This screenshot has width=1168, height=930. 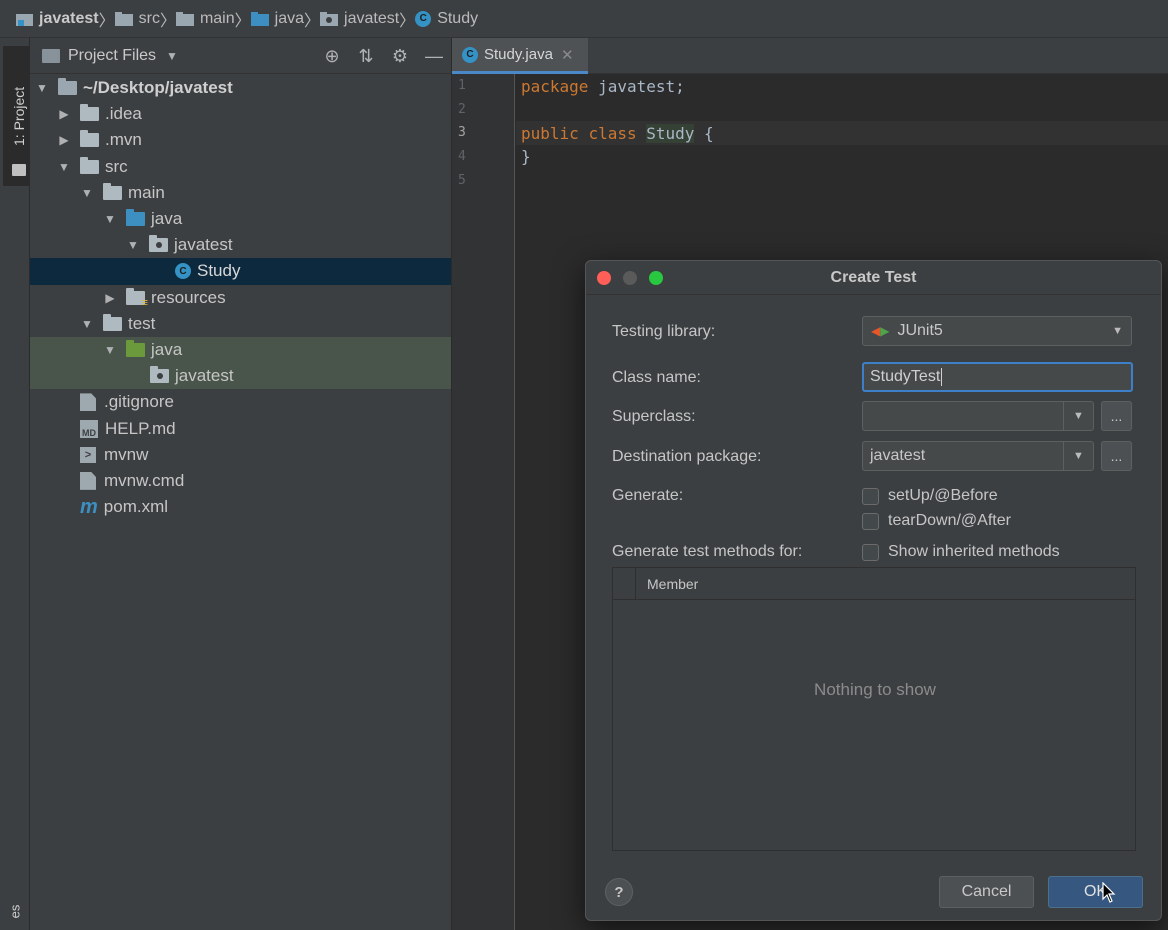 What do you see at coordinates (997, 377) in the screenshot?
I see `class-name-field: StudyTest` at bounding box center [997, 377].